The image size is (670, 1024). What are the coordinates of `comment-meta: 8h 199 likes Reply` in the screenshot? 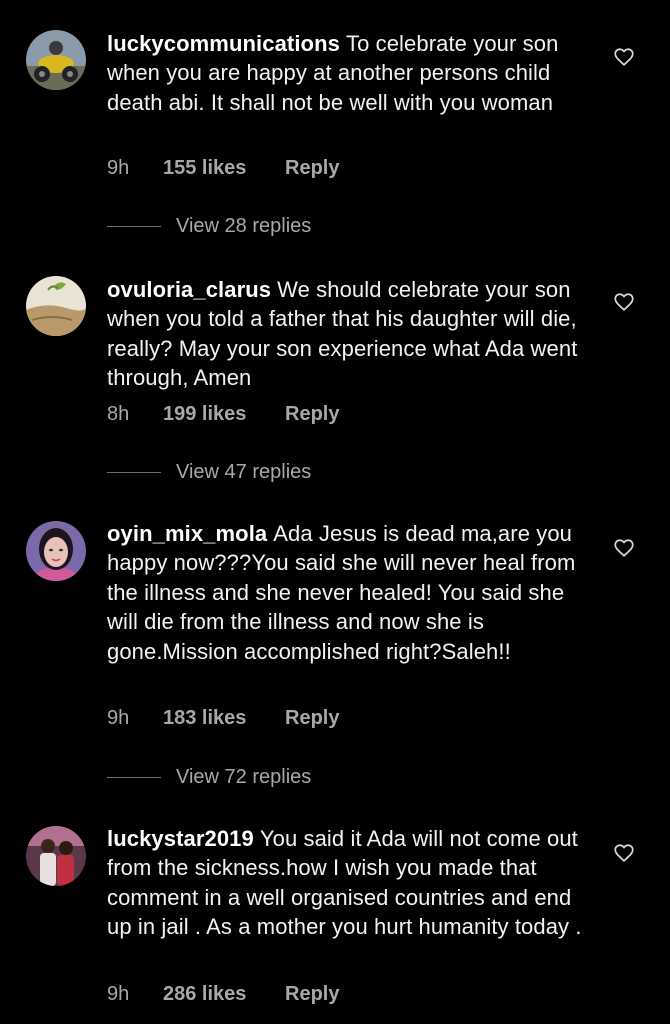 It's located at (223, 414).